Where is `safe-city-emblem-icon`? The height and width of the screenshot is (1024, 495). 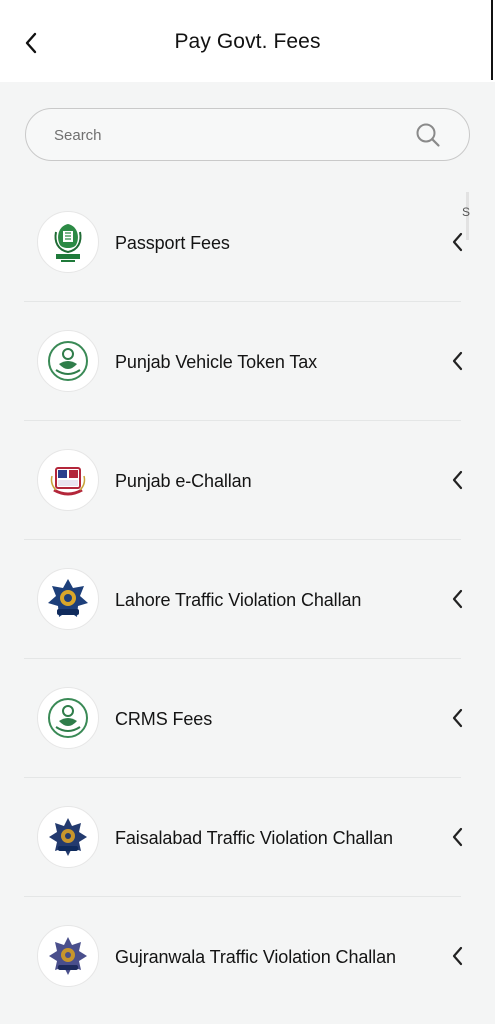
safe-city-emblem-icon is located at coordinates (68, 481).